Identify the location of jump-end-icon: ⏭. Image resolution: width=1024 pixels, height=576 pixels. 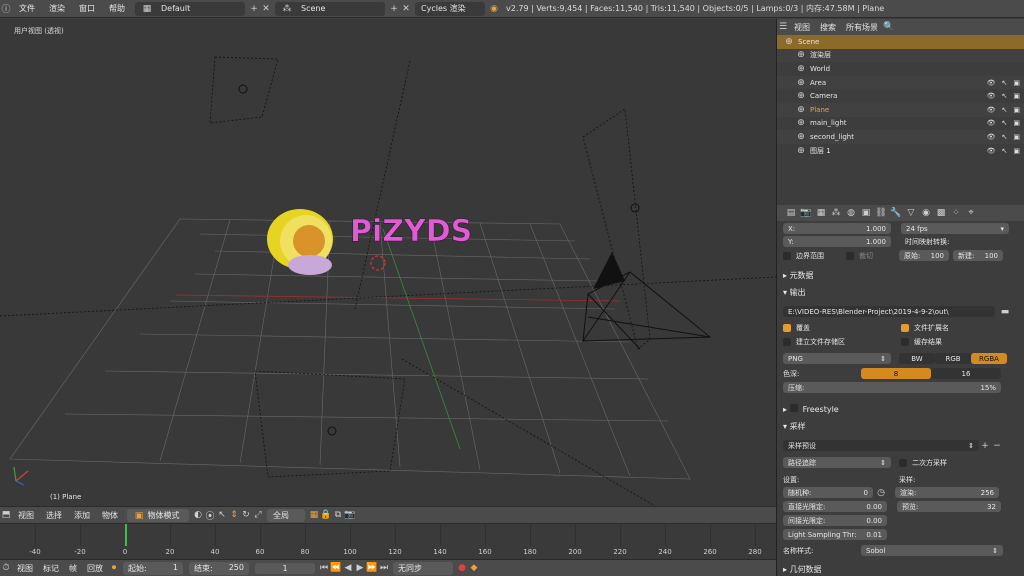
(384, 568).